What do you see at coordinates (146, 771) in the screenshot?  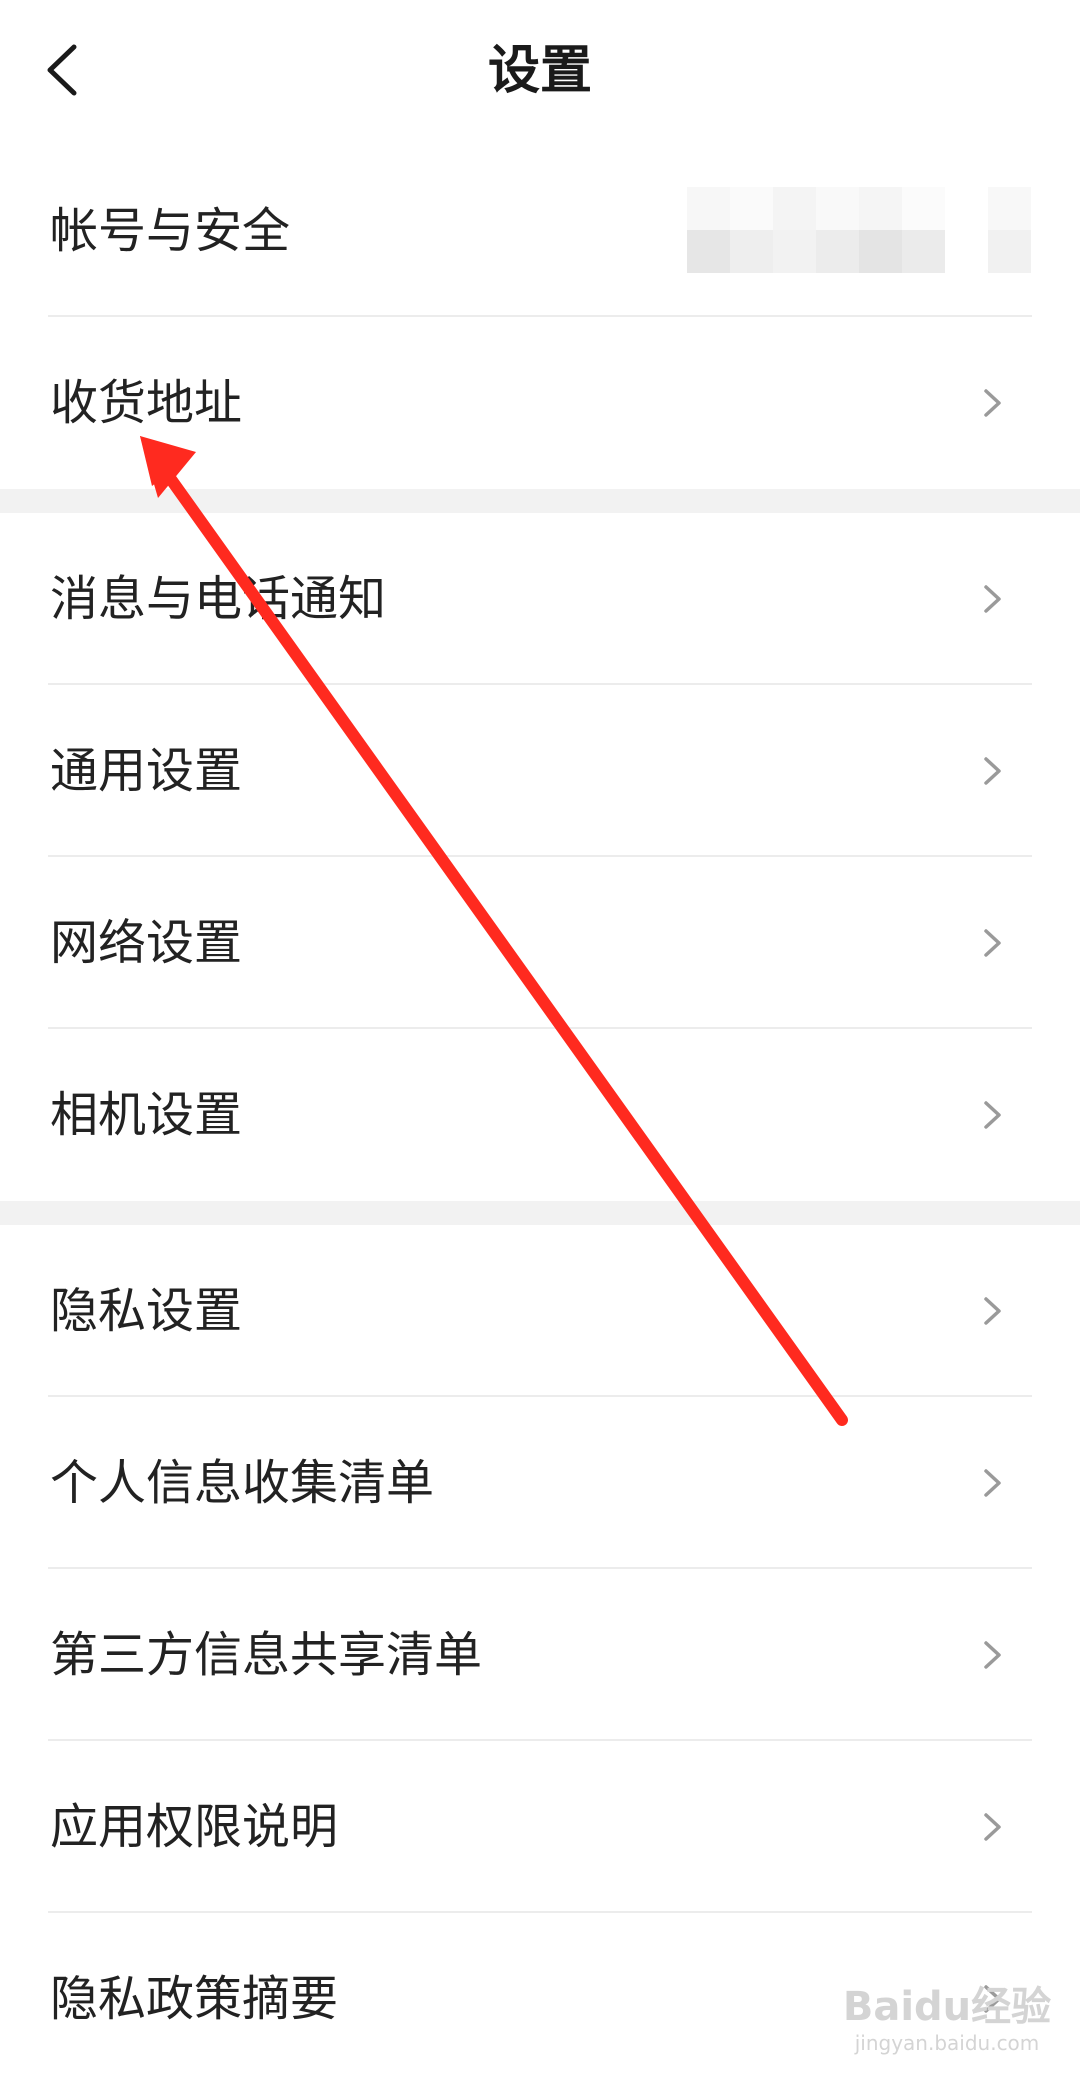 I see `settings-item-label: 通用设置` at bounding box center [146, 771].